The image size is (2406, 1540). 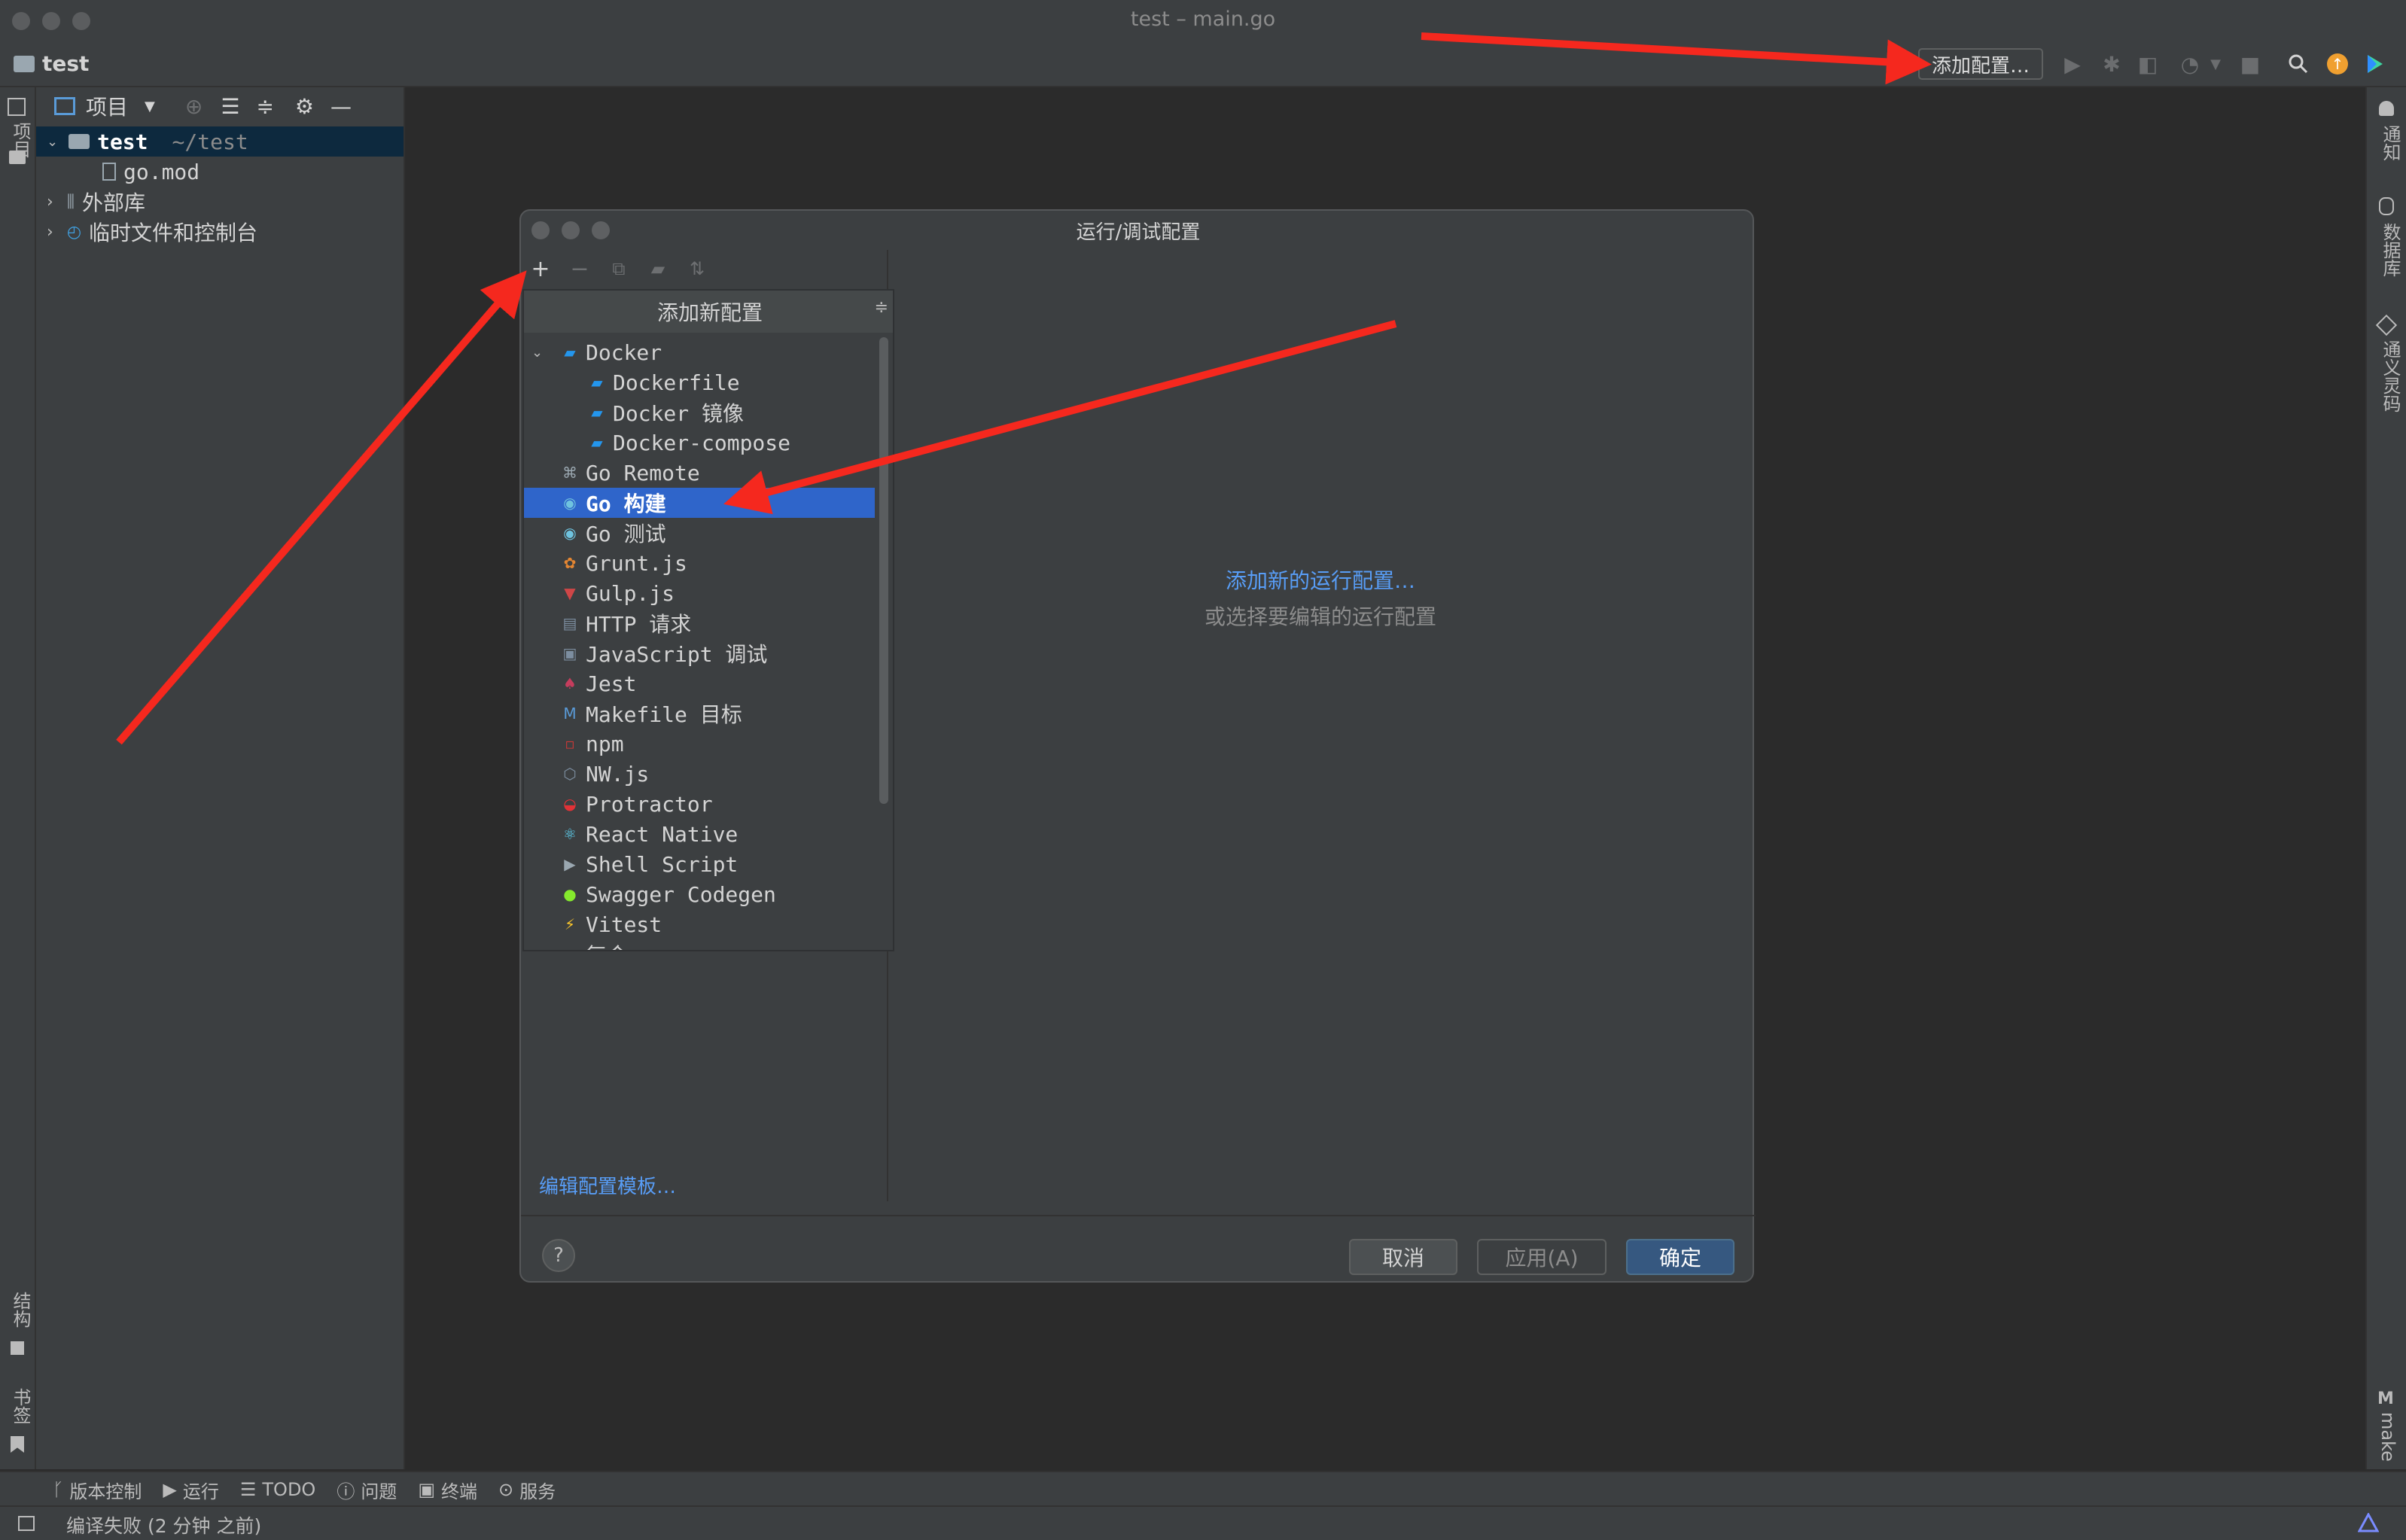 I want to click on dialog-footer: ? 取消 应用(A) 确定, so click(x=1138, y=1250).